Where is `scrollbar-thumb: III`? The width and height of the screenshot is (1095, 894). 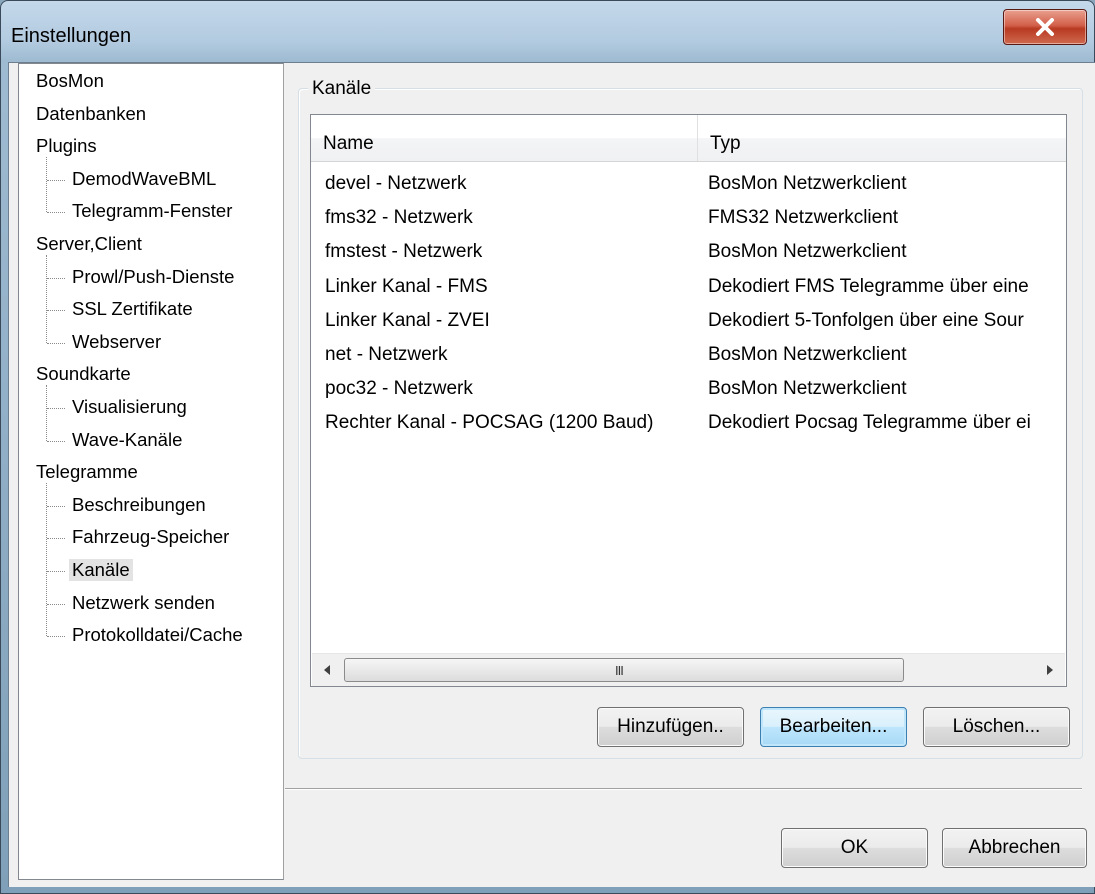
scrollbar-thumb: III is located at coordinates (624, 670).